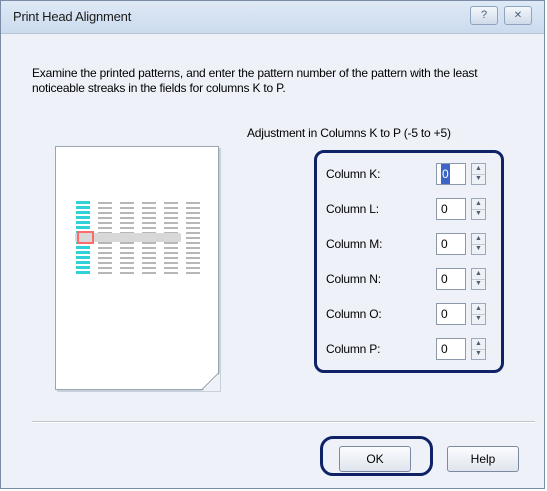 The width and height of the screenshot is (547, 491). I want to click on column-p-label: Column P:, so click(353, 349).